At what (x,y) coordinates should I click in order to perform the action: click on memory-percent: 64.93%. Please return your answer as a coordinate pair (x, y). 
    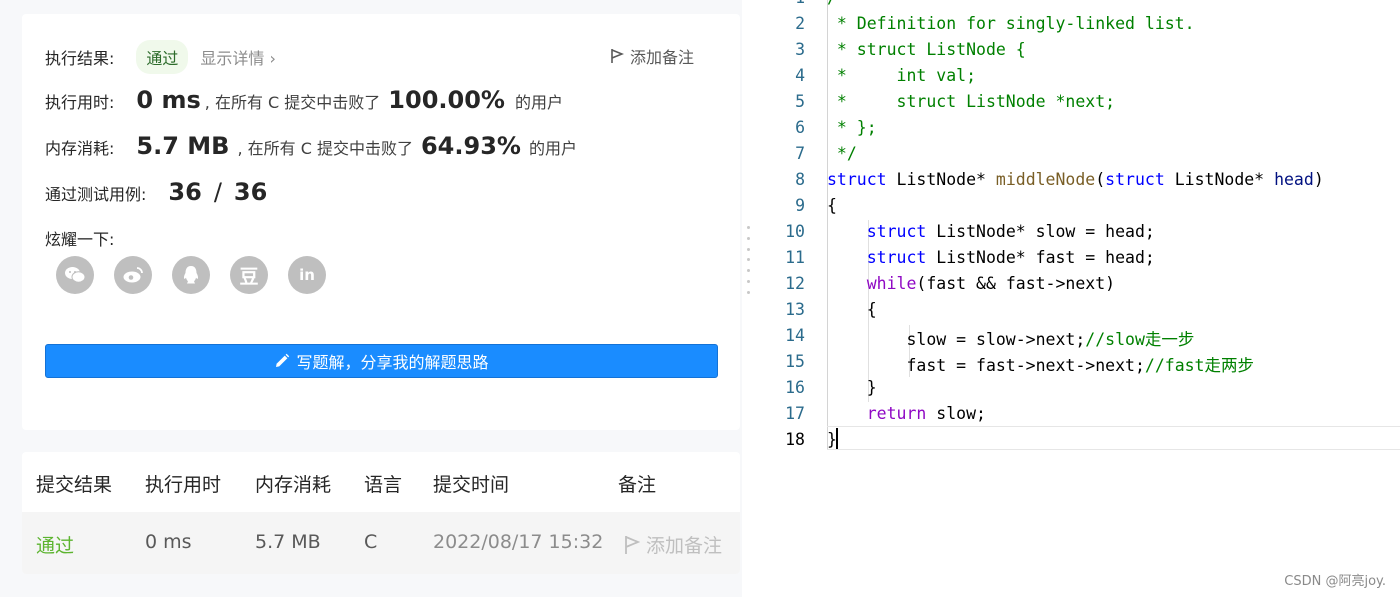
    Looking at the image, I should click on (470, 146).